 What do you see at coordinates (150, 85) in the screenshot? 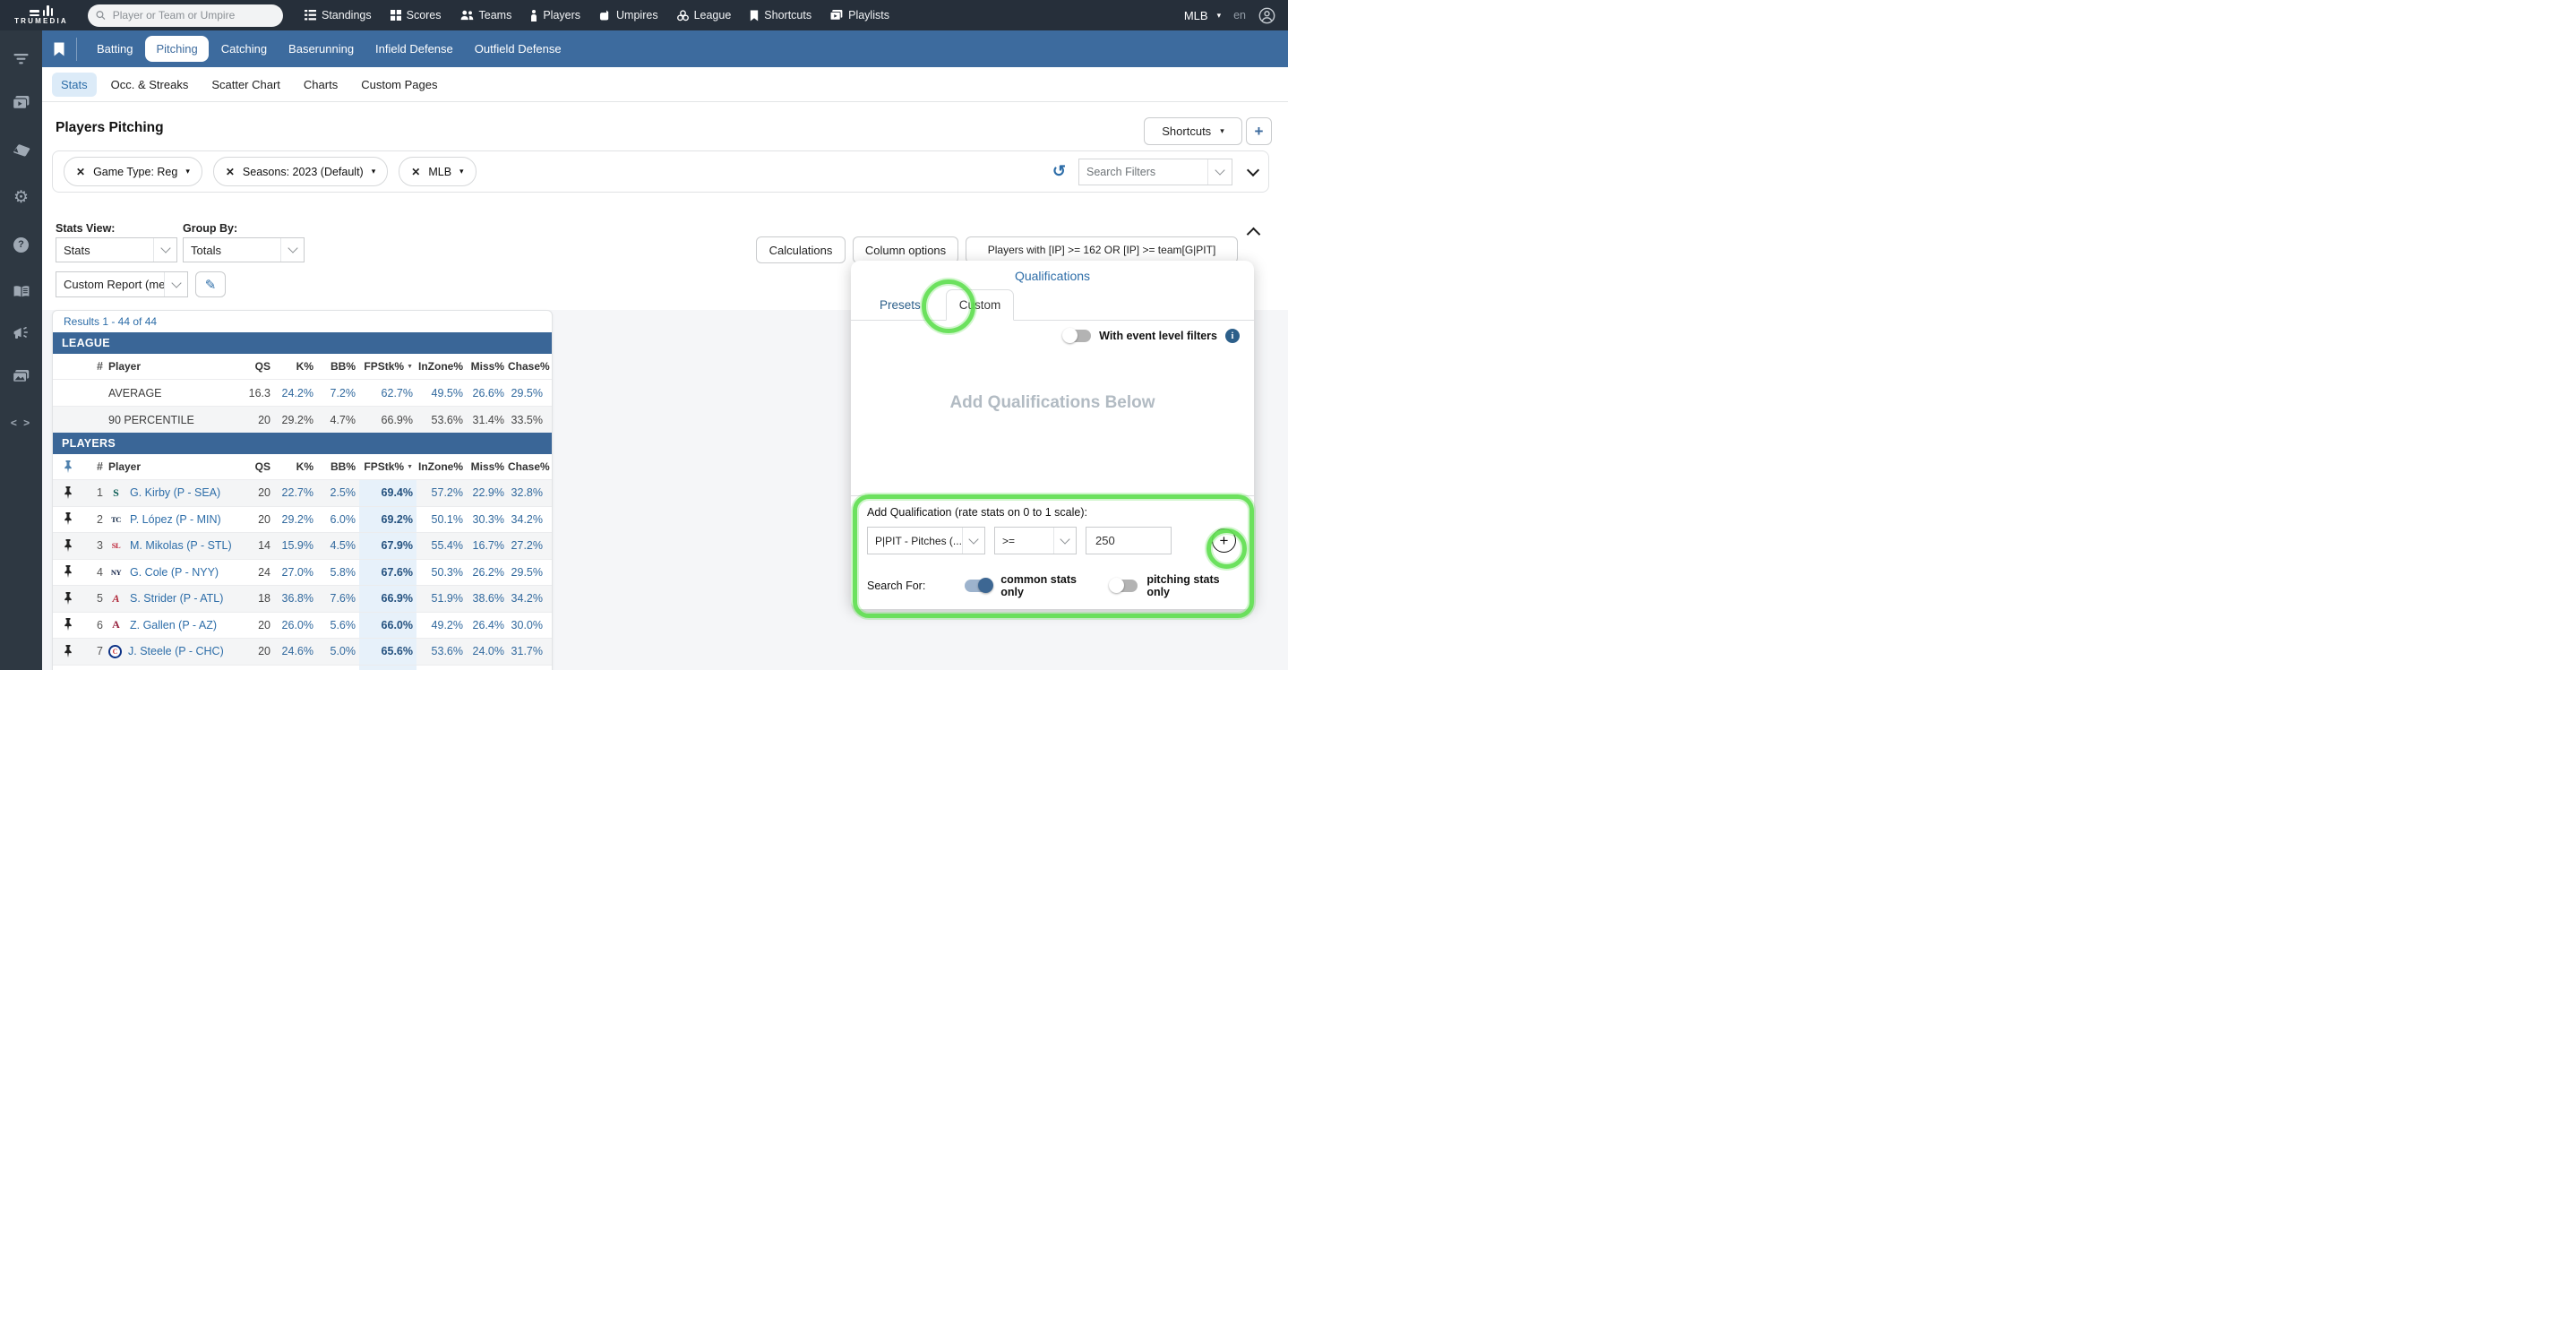
I see `tab-occ-streaks: Occ. & Streaks` at bounding box center [150, 85].